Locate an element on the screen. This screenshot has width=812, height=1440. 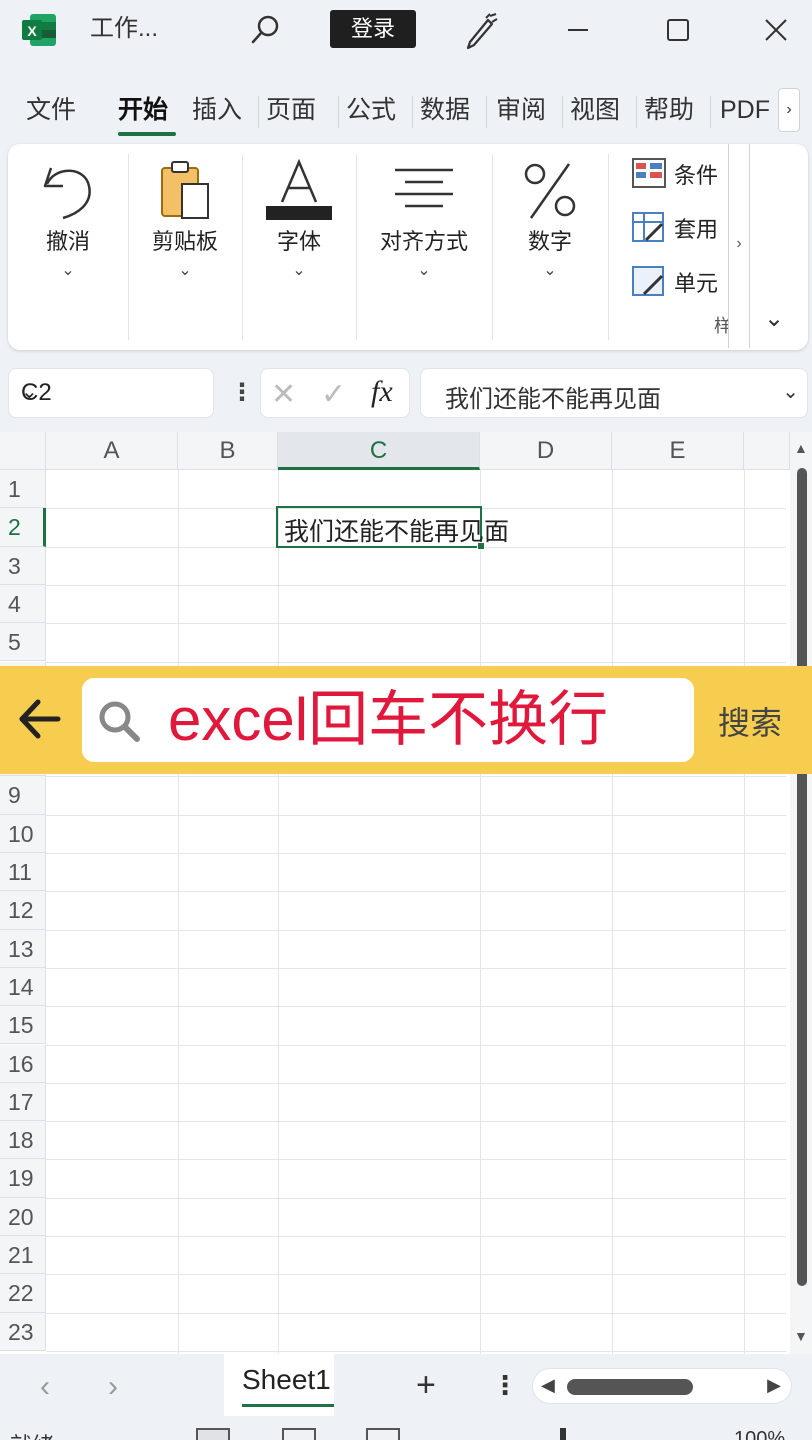
tab-data: 数据 is located at coordinates (445, 110).